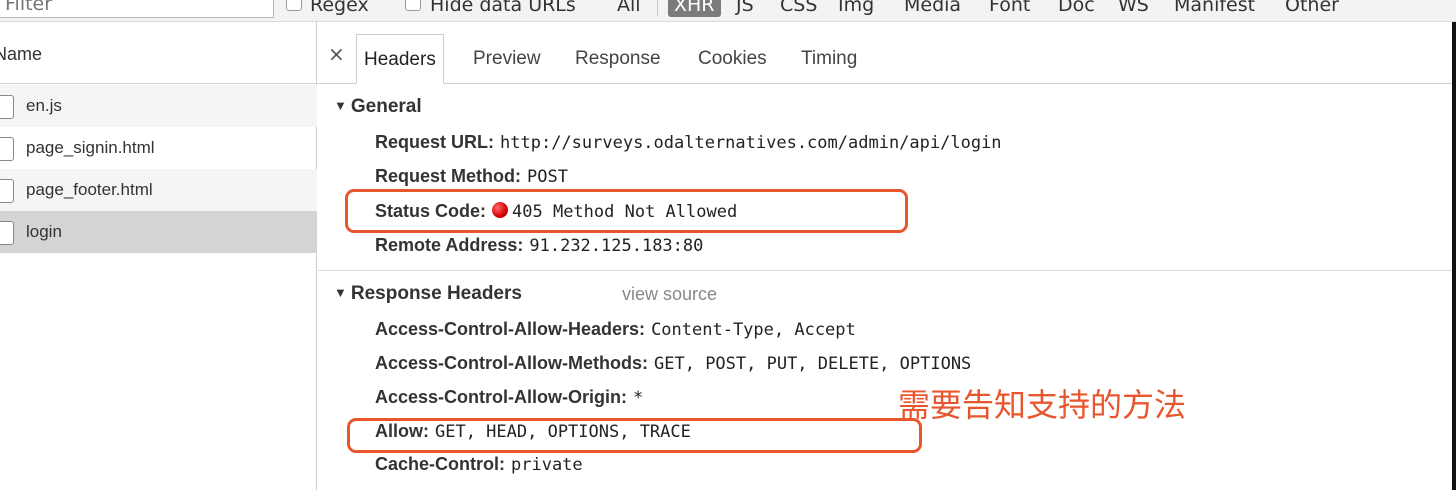 Image resolution: width=1456 pixels, height=490 pixels. What do you see at coordinates (503, 8) in the screenshot?
I see `hide-data-urls-label: Hide data URLs` at bounding box center [503, 8].